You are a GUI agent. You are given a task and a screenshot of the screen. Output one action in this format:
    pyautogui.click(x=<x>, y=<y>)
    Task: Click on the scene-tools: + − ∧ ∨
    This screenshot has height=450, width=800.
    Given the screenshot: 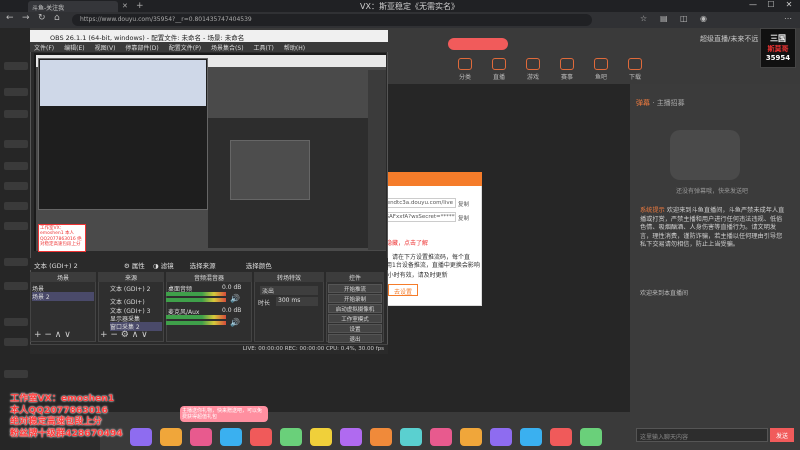 What is the action you would take?
    pyautogui.click(x=52, y=335)
    